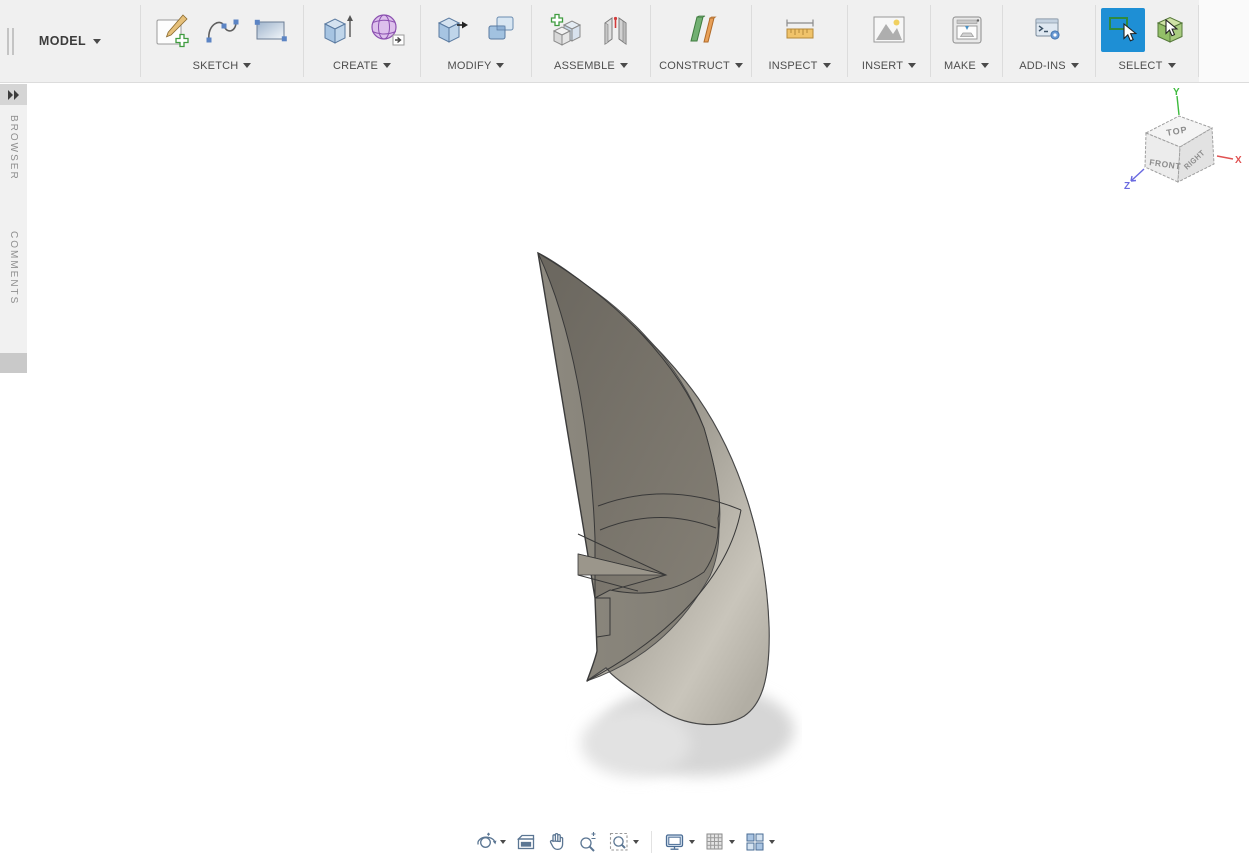 The image size is (1249, 860). Describe the element at coordinates (591, 65) in the screenshot. I see `assemble-menu: ASSEMBLE` at that location.